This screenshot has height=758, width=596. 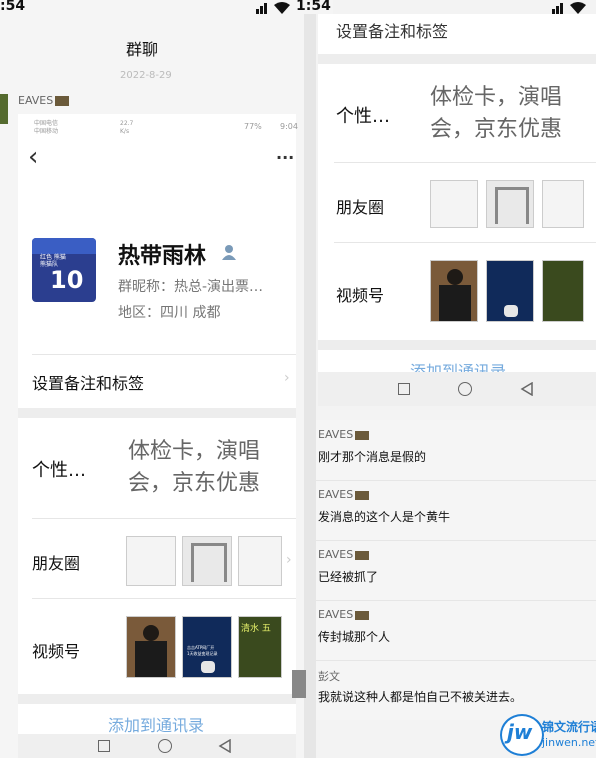 I want to click on profile-name: 热带雨林, so click(x=162, y=256).